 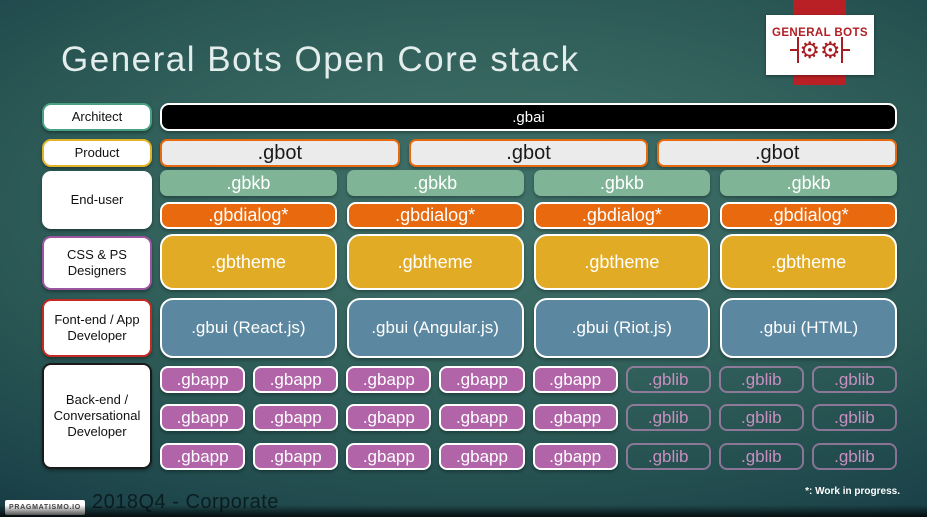 I want to click on gbui-riot-bar: .gbui (Riot.js), so click(x=622, y=328).